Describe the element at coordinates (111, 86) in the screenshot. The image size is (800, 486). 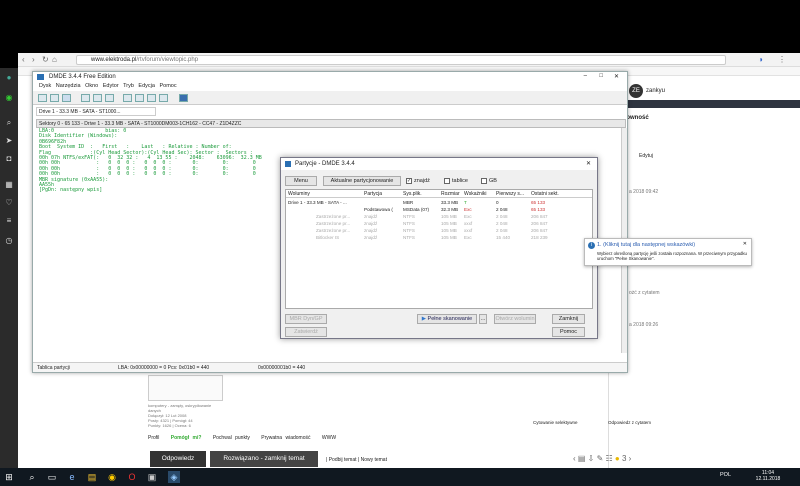
I see `menu-editor: Edytor` at that location.